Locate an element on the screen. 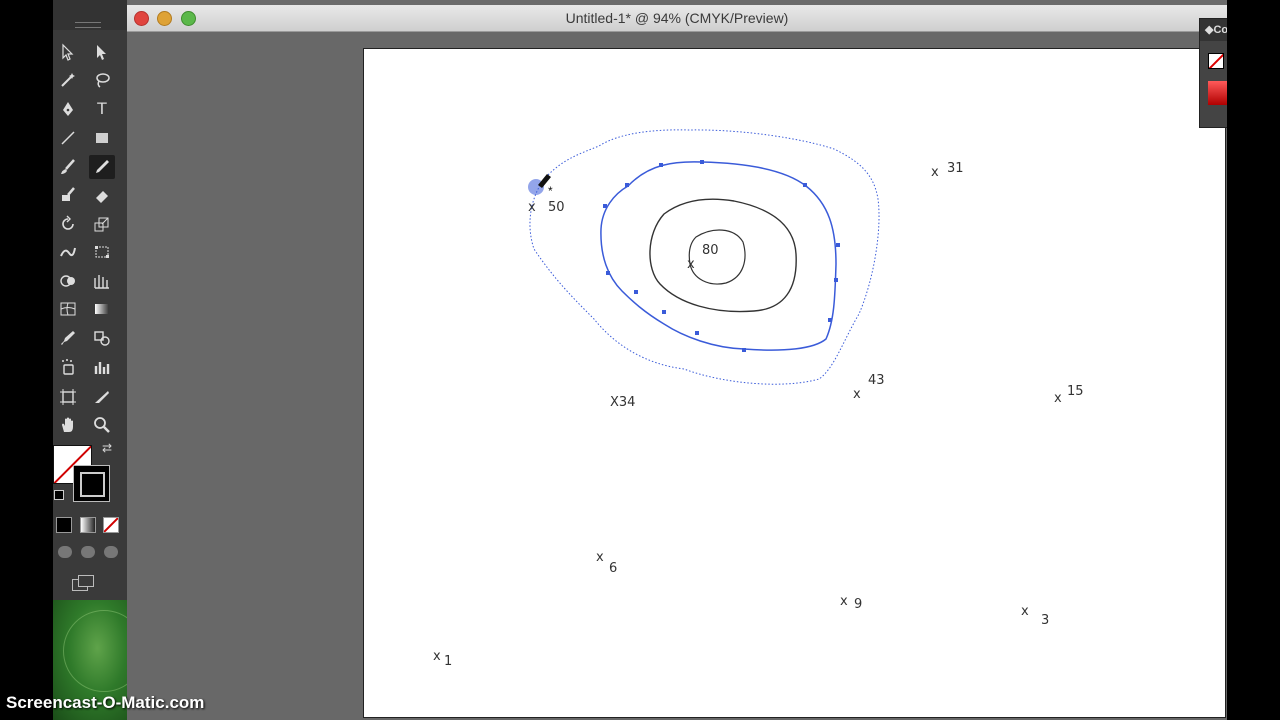  screen-mode-icon is located at coordinates (83, 583).